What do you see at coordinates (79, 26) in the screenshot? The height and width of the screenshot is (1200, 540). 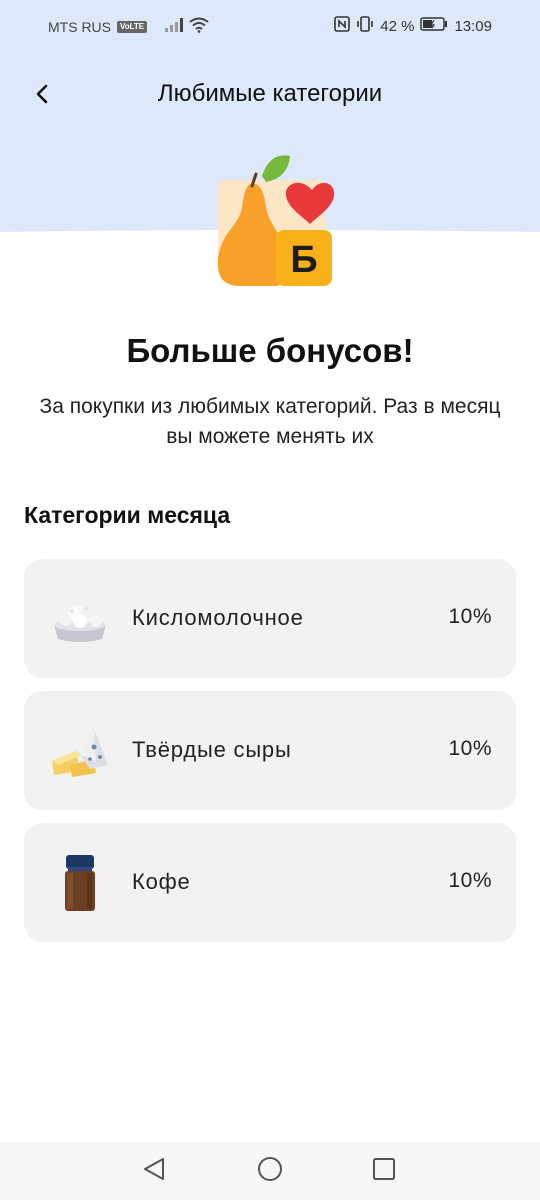 I see `carrier-name: MTS RUS` at bounding box center [79, 26].